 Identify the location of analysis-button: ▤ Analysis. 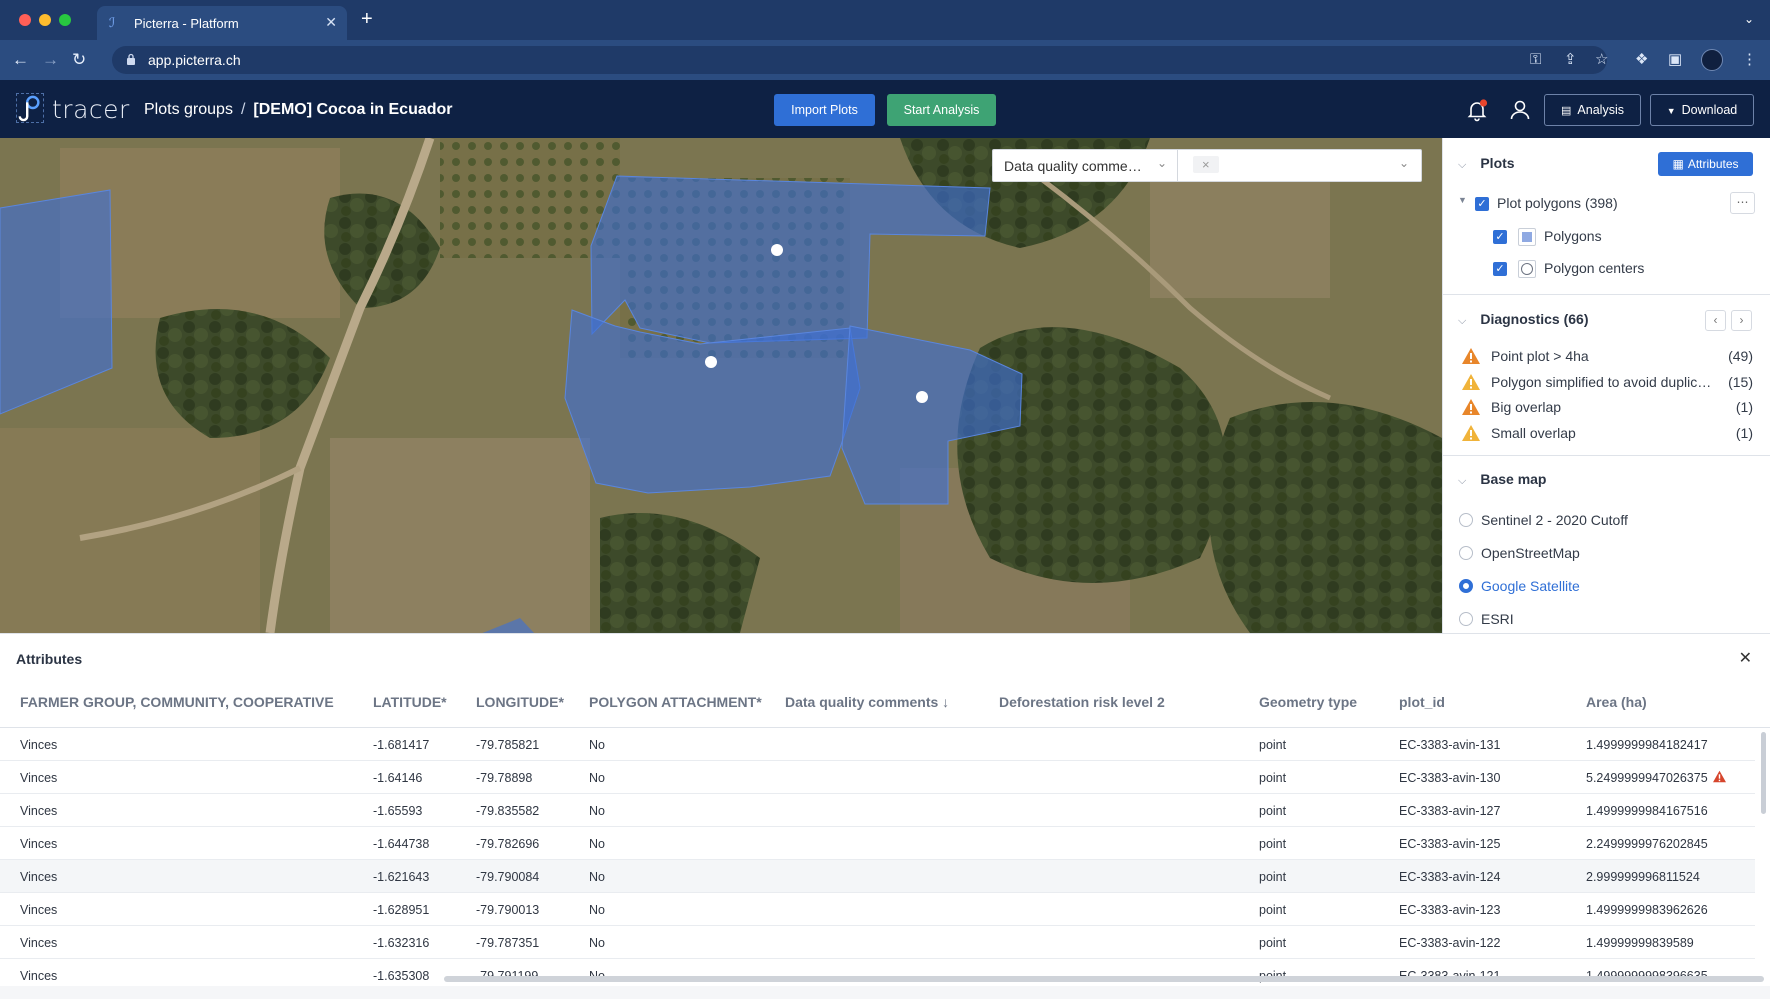
(1592, 110).